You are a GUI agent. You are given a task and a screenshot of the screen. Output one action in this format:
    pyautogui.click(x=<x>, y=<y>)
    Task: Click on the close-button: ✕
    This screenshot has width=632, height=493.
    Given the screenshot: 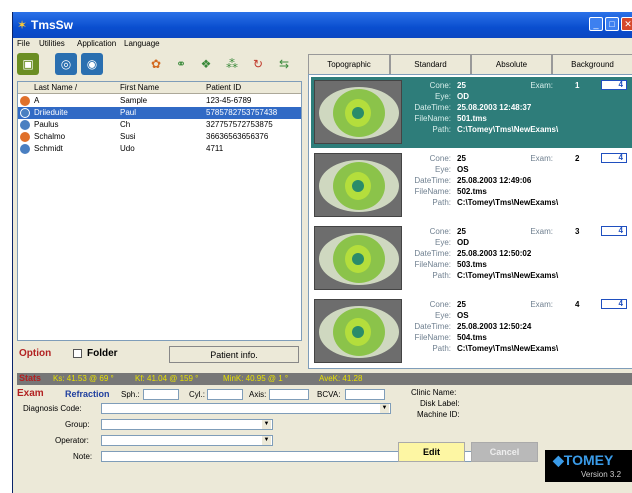 What is the action you would take?
    pyautogui.click(x=626, y=24)
    